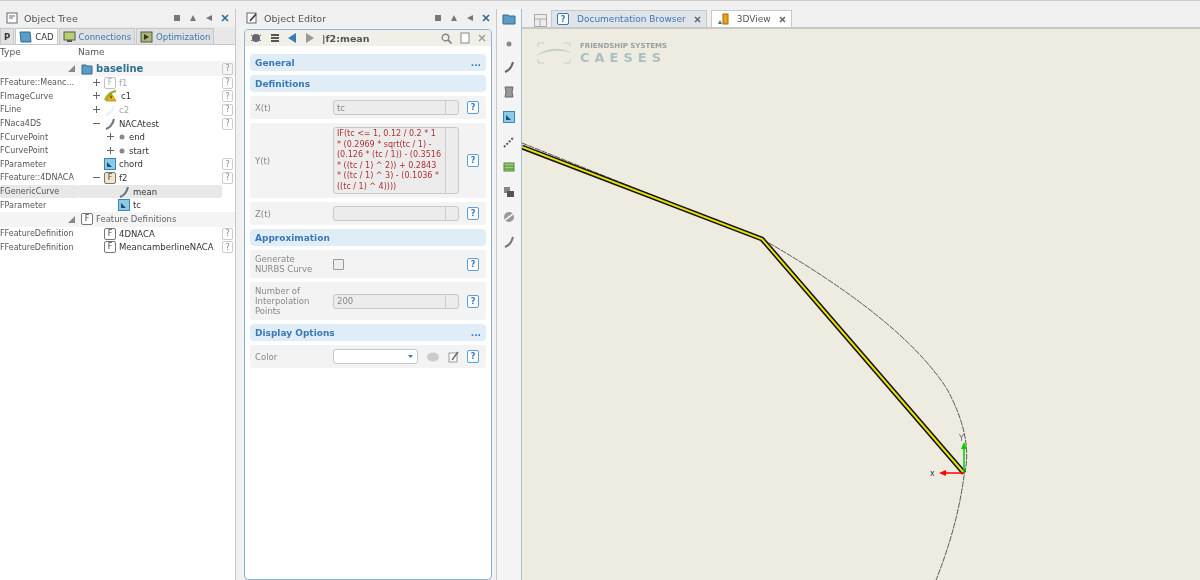 The width and height of the screenshot is (1200, 580). Describe the element at coordinates (37, 247) in the screenshot. I see `type-cell-text: FFeatureDefinition` at that location.